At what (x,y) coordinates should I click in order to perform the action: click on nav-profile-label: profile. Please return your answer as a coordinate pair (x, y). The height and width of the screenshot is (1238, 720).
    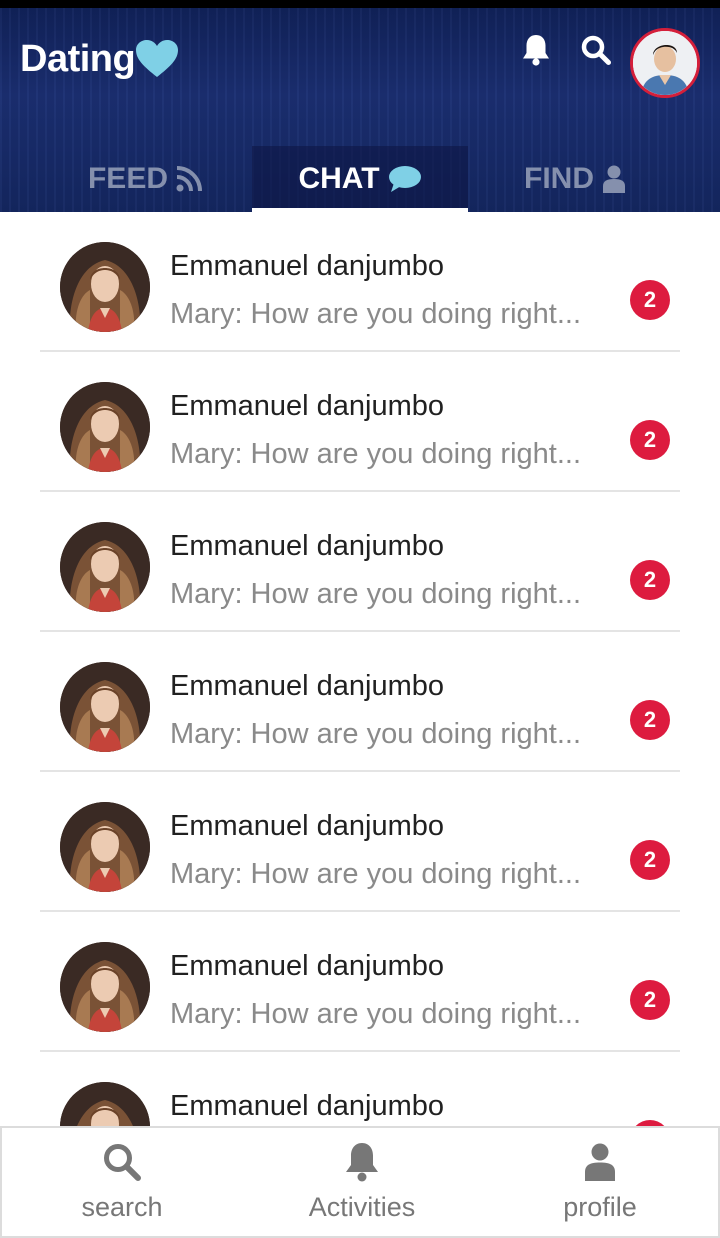
    Looking at the image, I should click on (600, 1207).